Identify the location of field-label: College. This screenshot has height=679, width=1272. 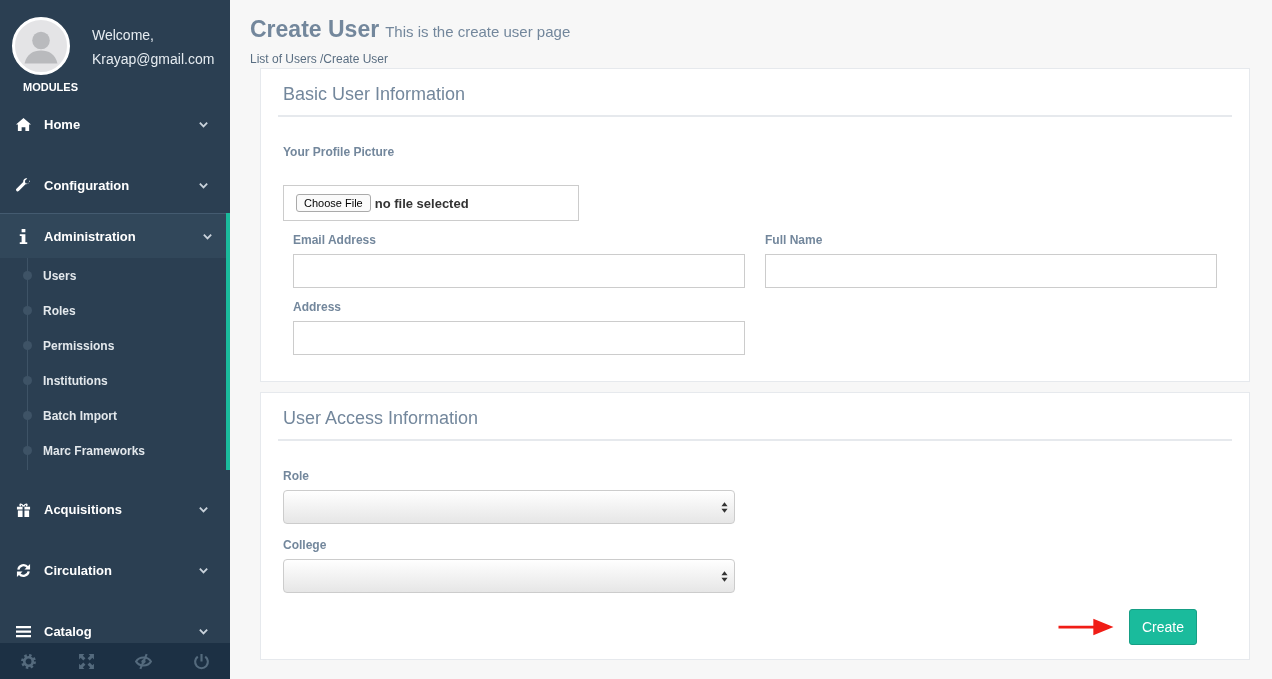
(305, 545).